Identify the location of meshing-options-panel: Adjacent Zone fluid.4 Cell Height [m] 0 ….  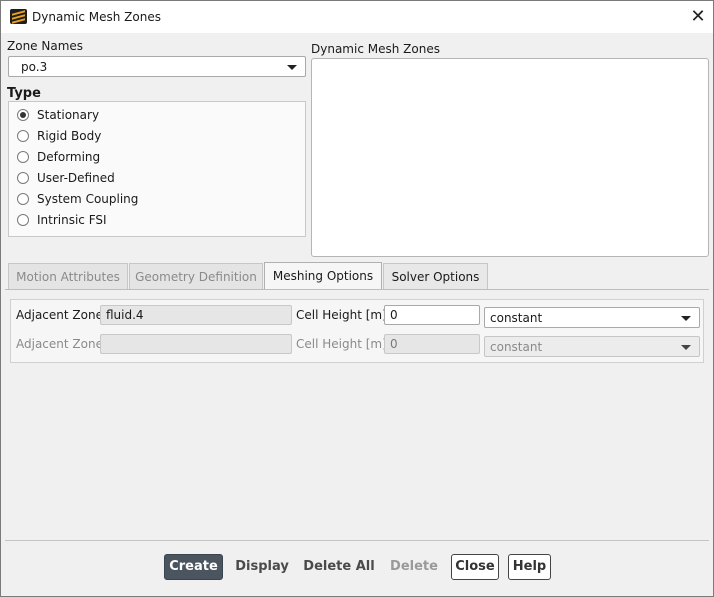
(357, 331).